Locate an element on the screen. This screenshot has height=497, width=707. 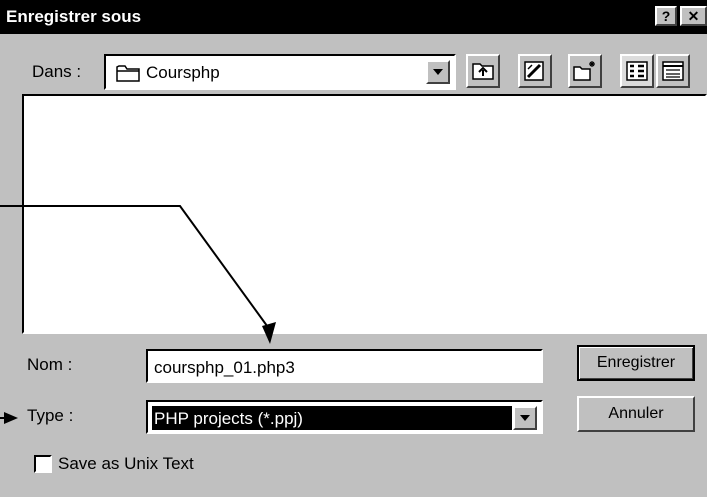
cancel-button: Annuler is located at coordinates (636, 414).